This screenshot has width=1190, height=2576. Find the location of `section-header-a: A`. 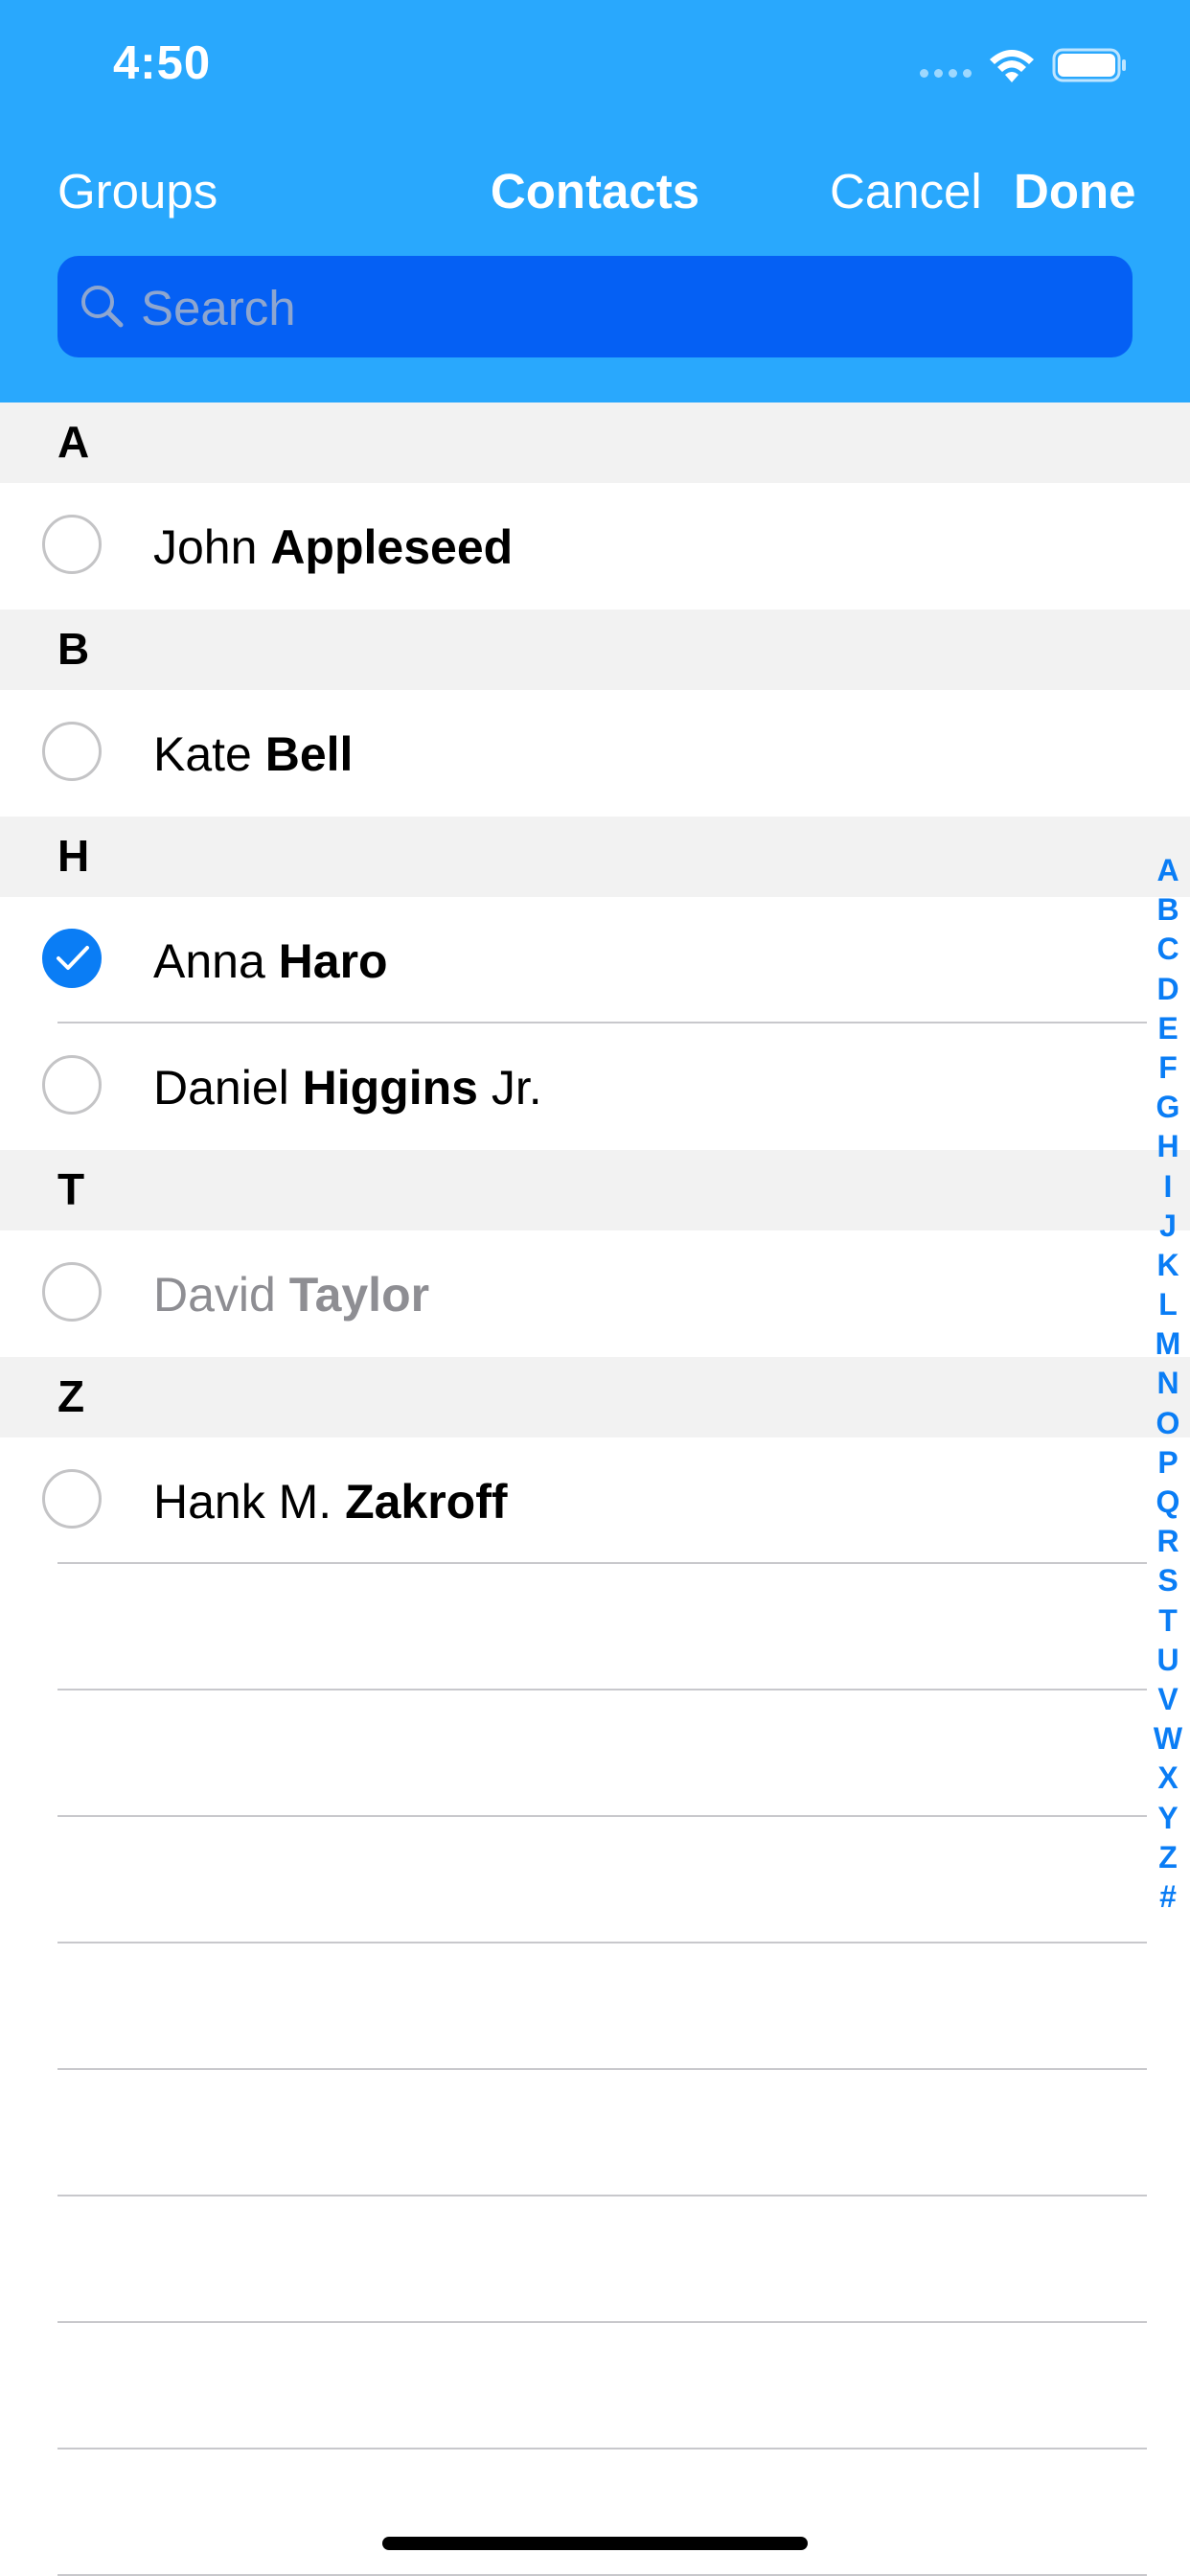

section-header-a: A is located at coordinates (595, 443).